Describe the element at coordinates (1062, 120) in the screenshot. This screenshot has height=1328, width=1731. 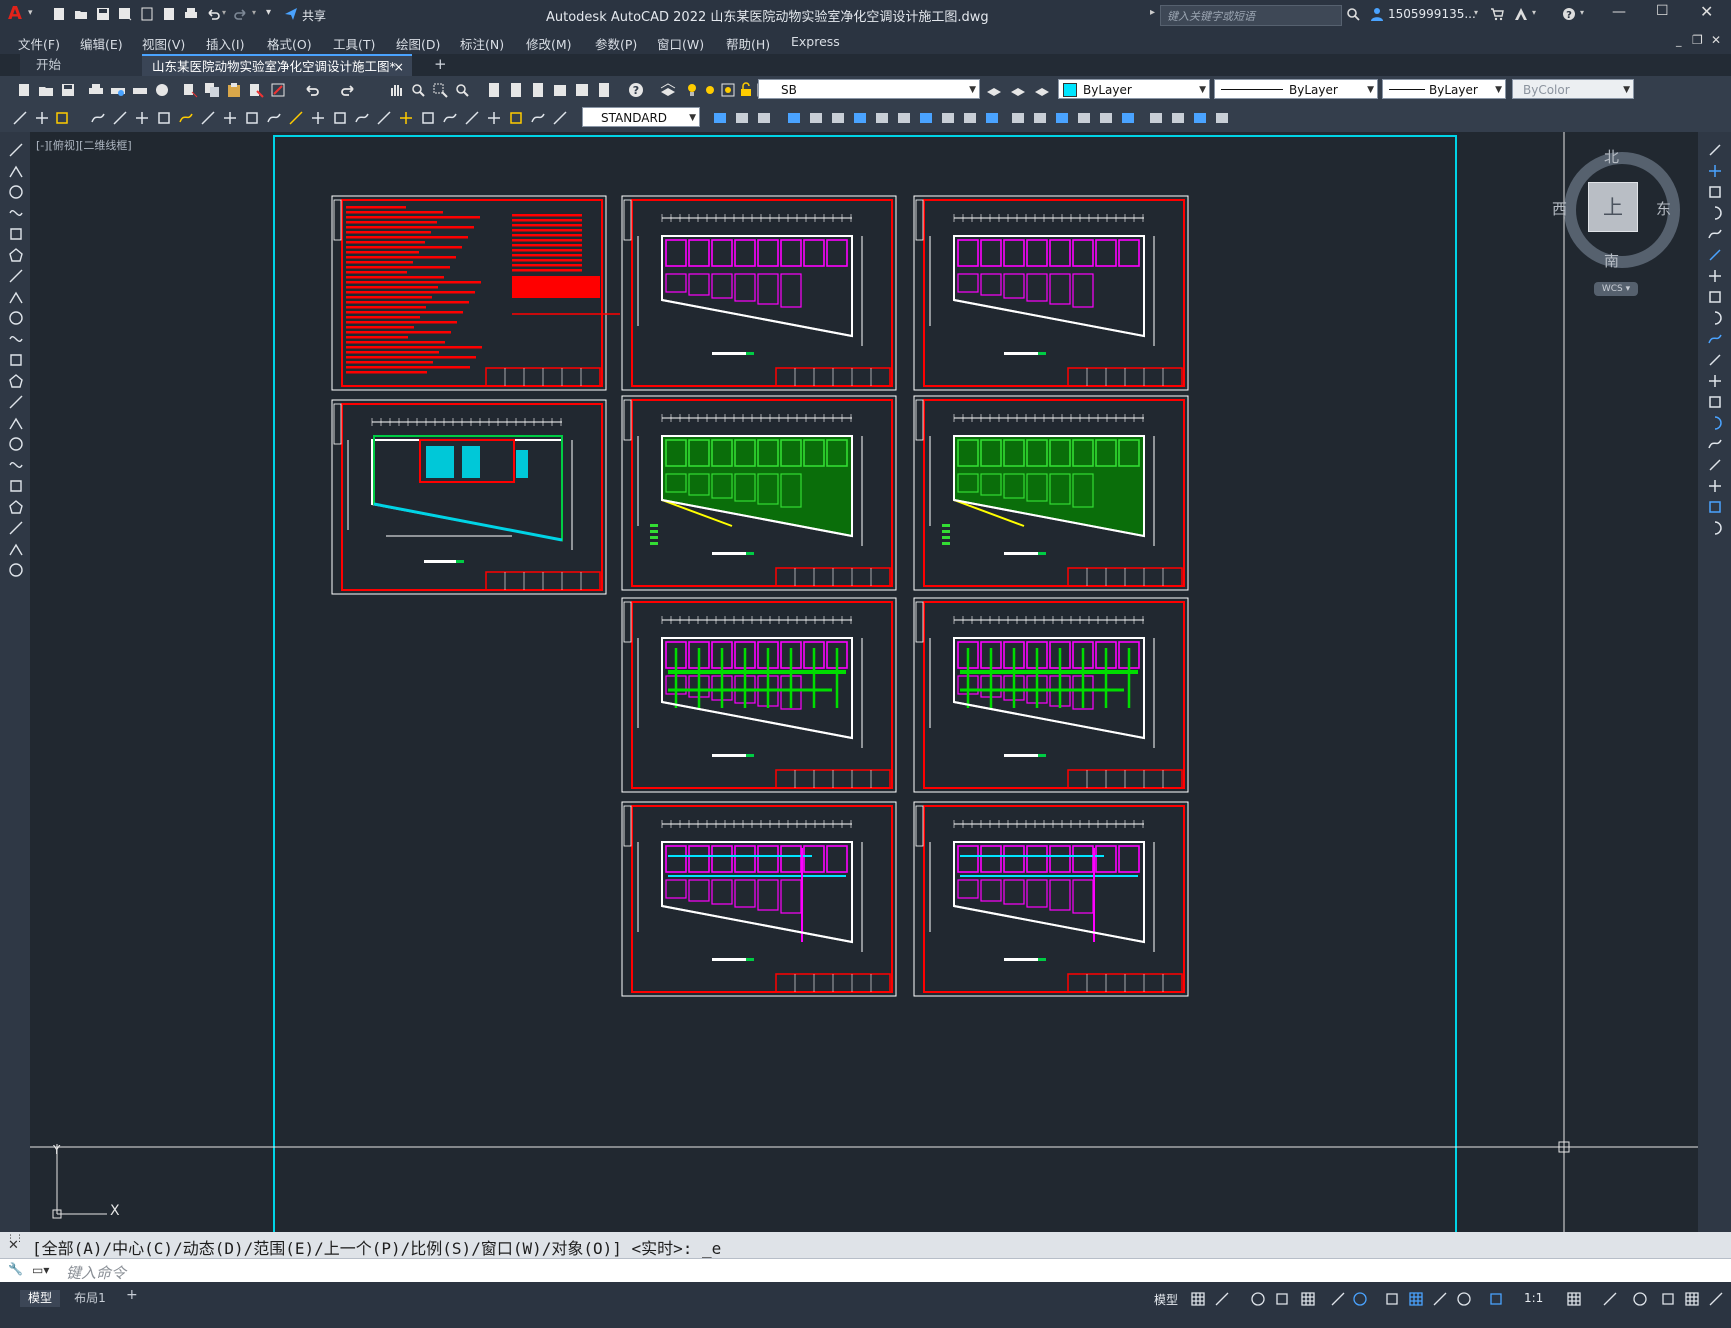
I see `modify2-15-icon` at that location.